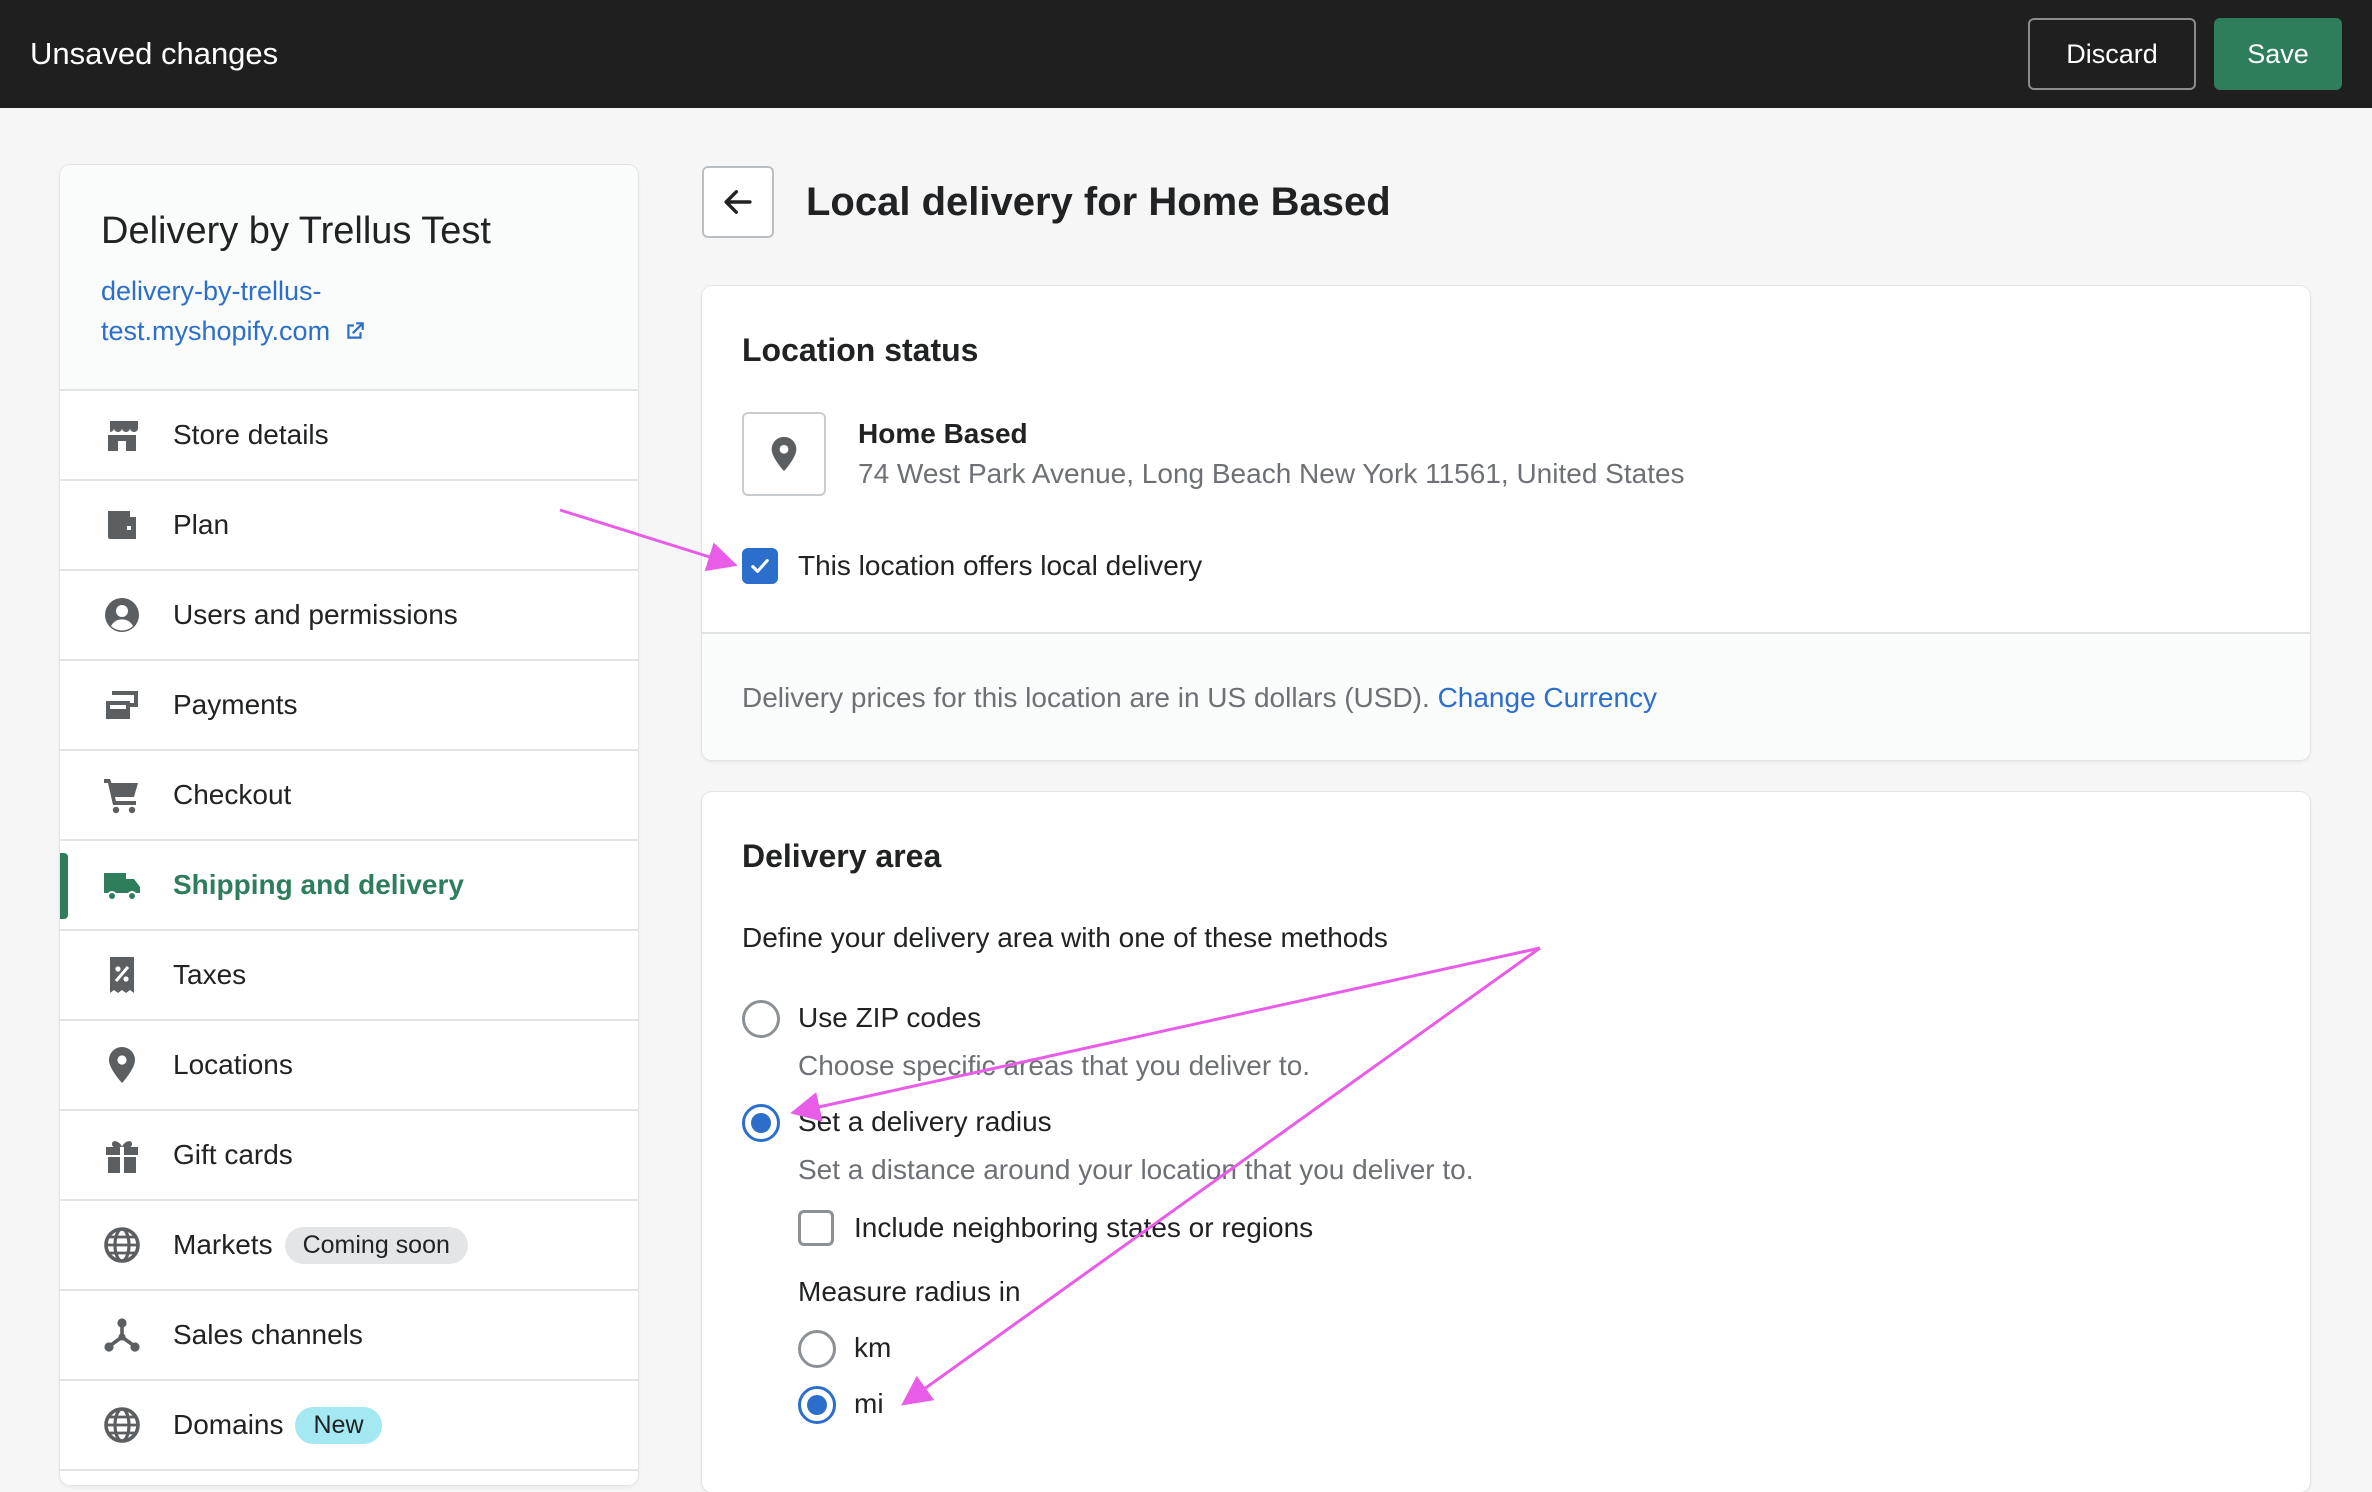 The image size is (2372, 1492). I want to click on sidebar-item-sales-channels: Sales channels, so click(349, 1336).